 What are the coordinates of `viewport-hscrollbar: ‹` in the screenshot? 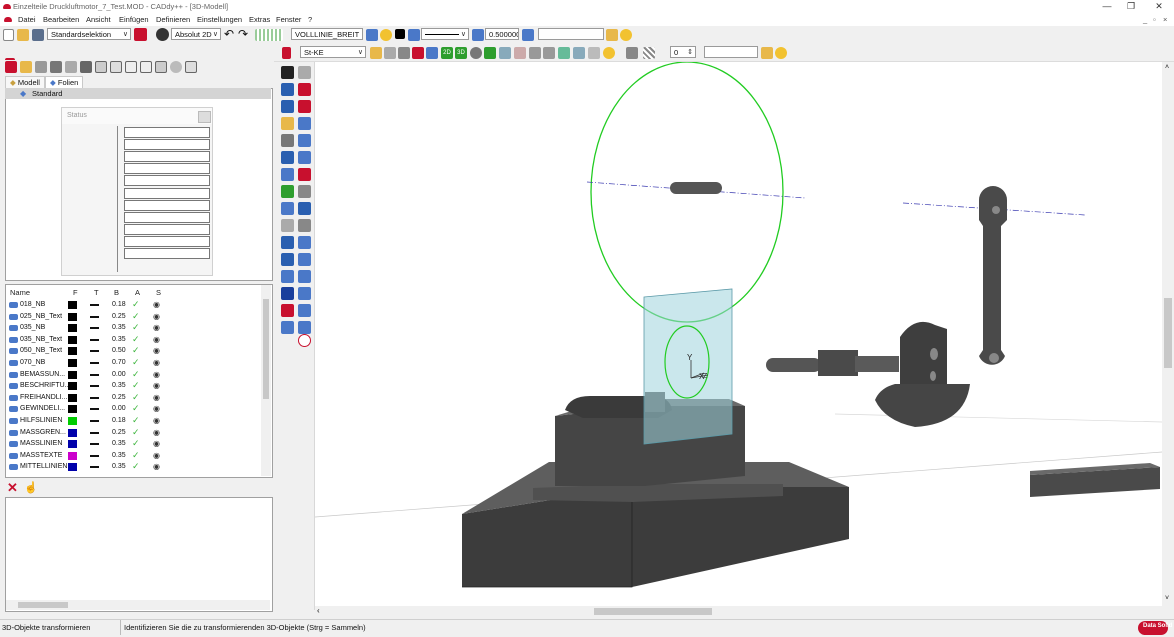 It's located at (738, 611).